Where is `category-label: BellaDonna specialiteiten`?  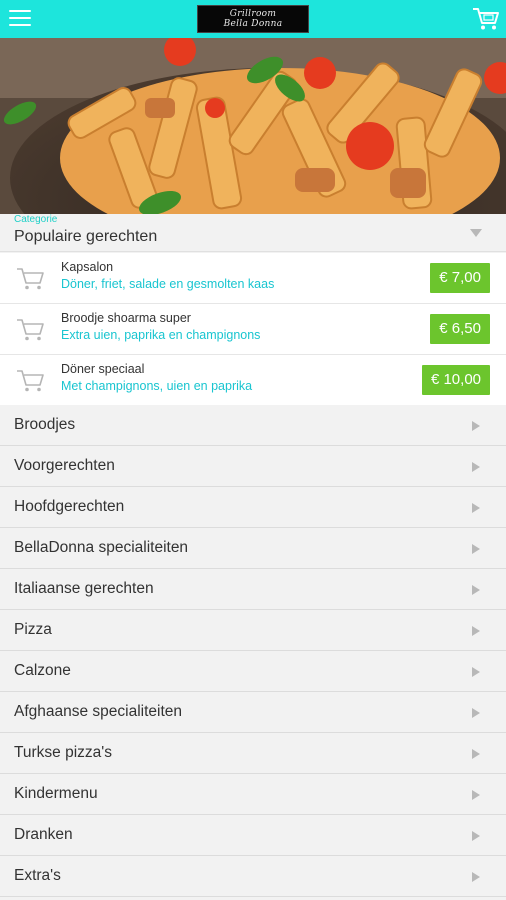
category-label: BellaDonna specialiteiten is located at coordinates (101, 547).